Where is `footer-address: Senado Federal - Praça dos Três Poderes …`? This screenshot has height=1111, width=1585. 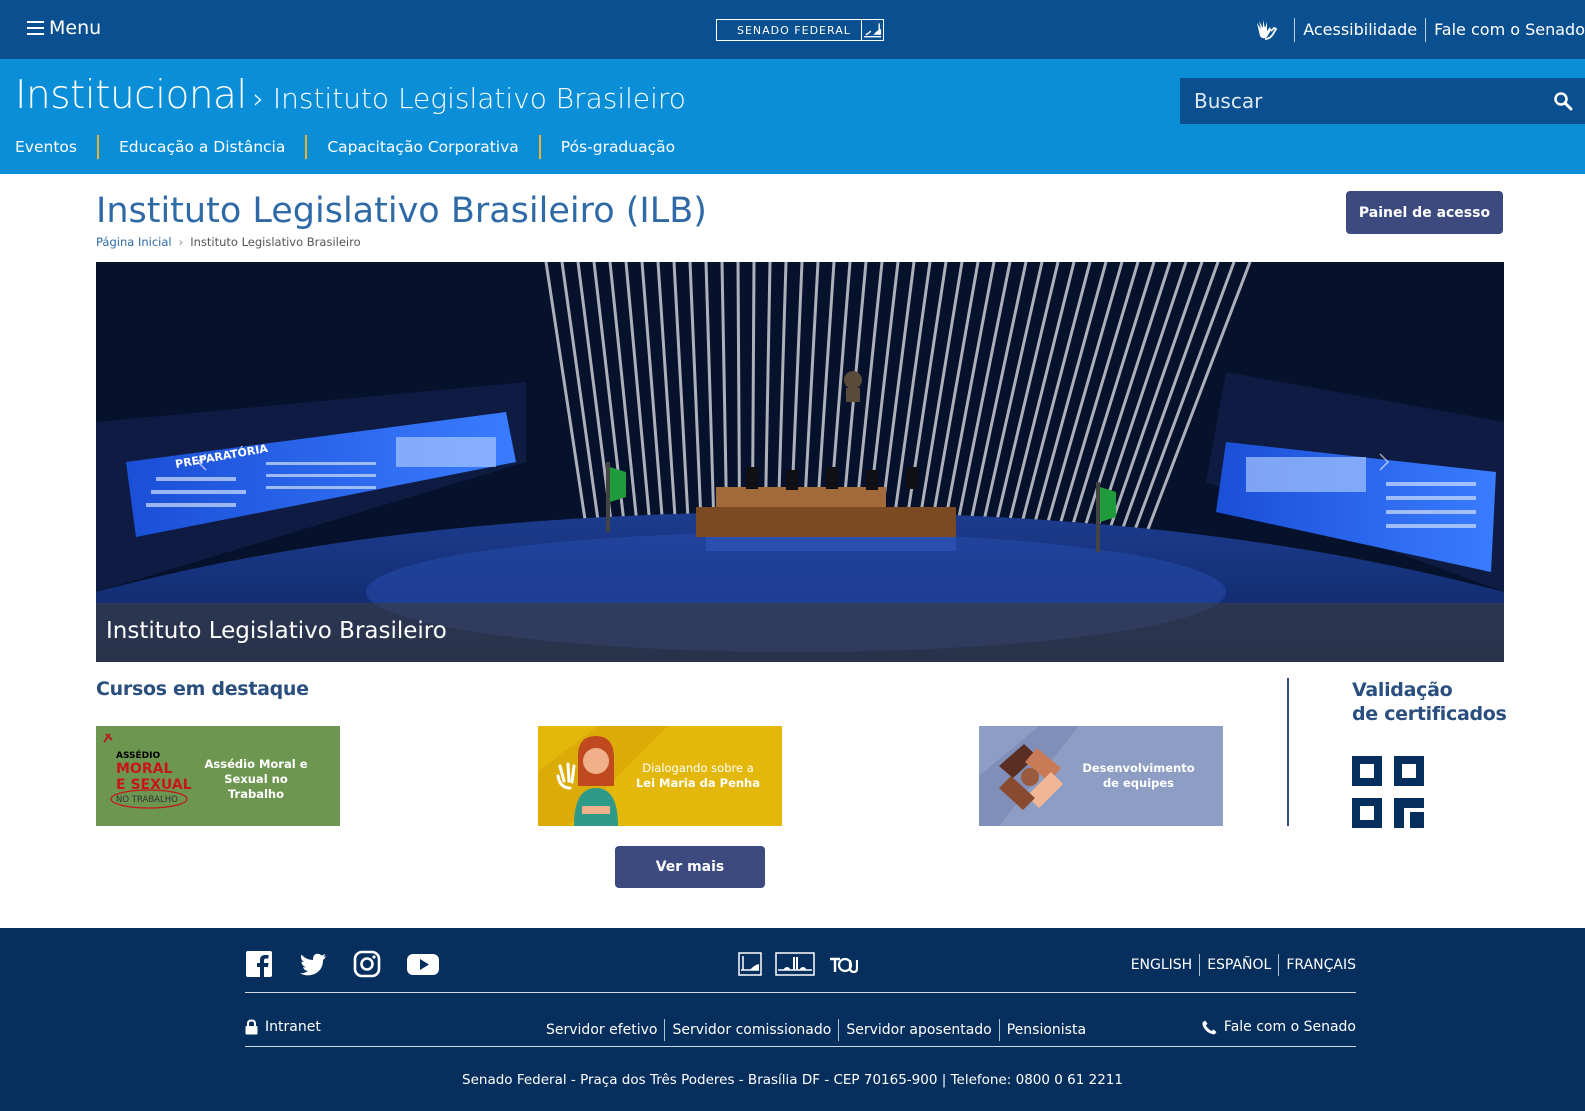 footer-address: Senado Federal - Praça dos Três Poderes … is located at coordinates (792, 1080).